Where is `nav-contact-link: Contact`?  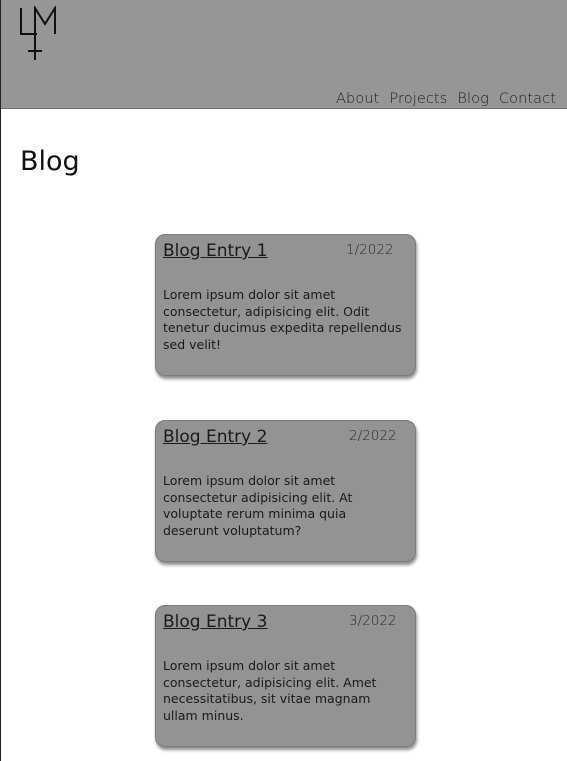
nav-contact-link: Contact is located at coordinates (527, 99).